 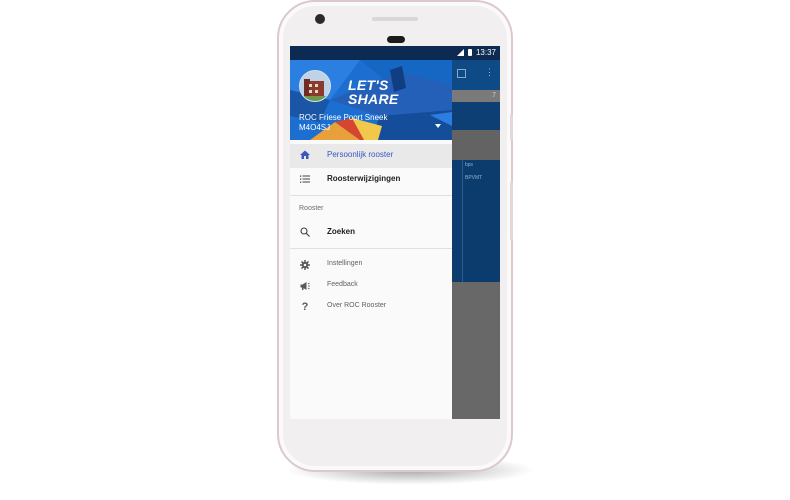 I want to click on class-code: M4O4SJ, so click(x=315, y=127).